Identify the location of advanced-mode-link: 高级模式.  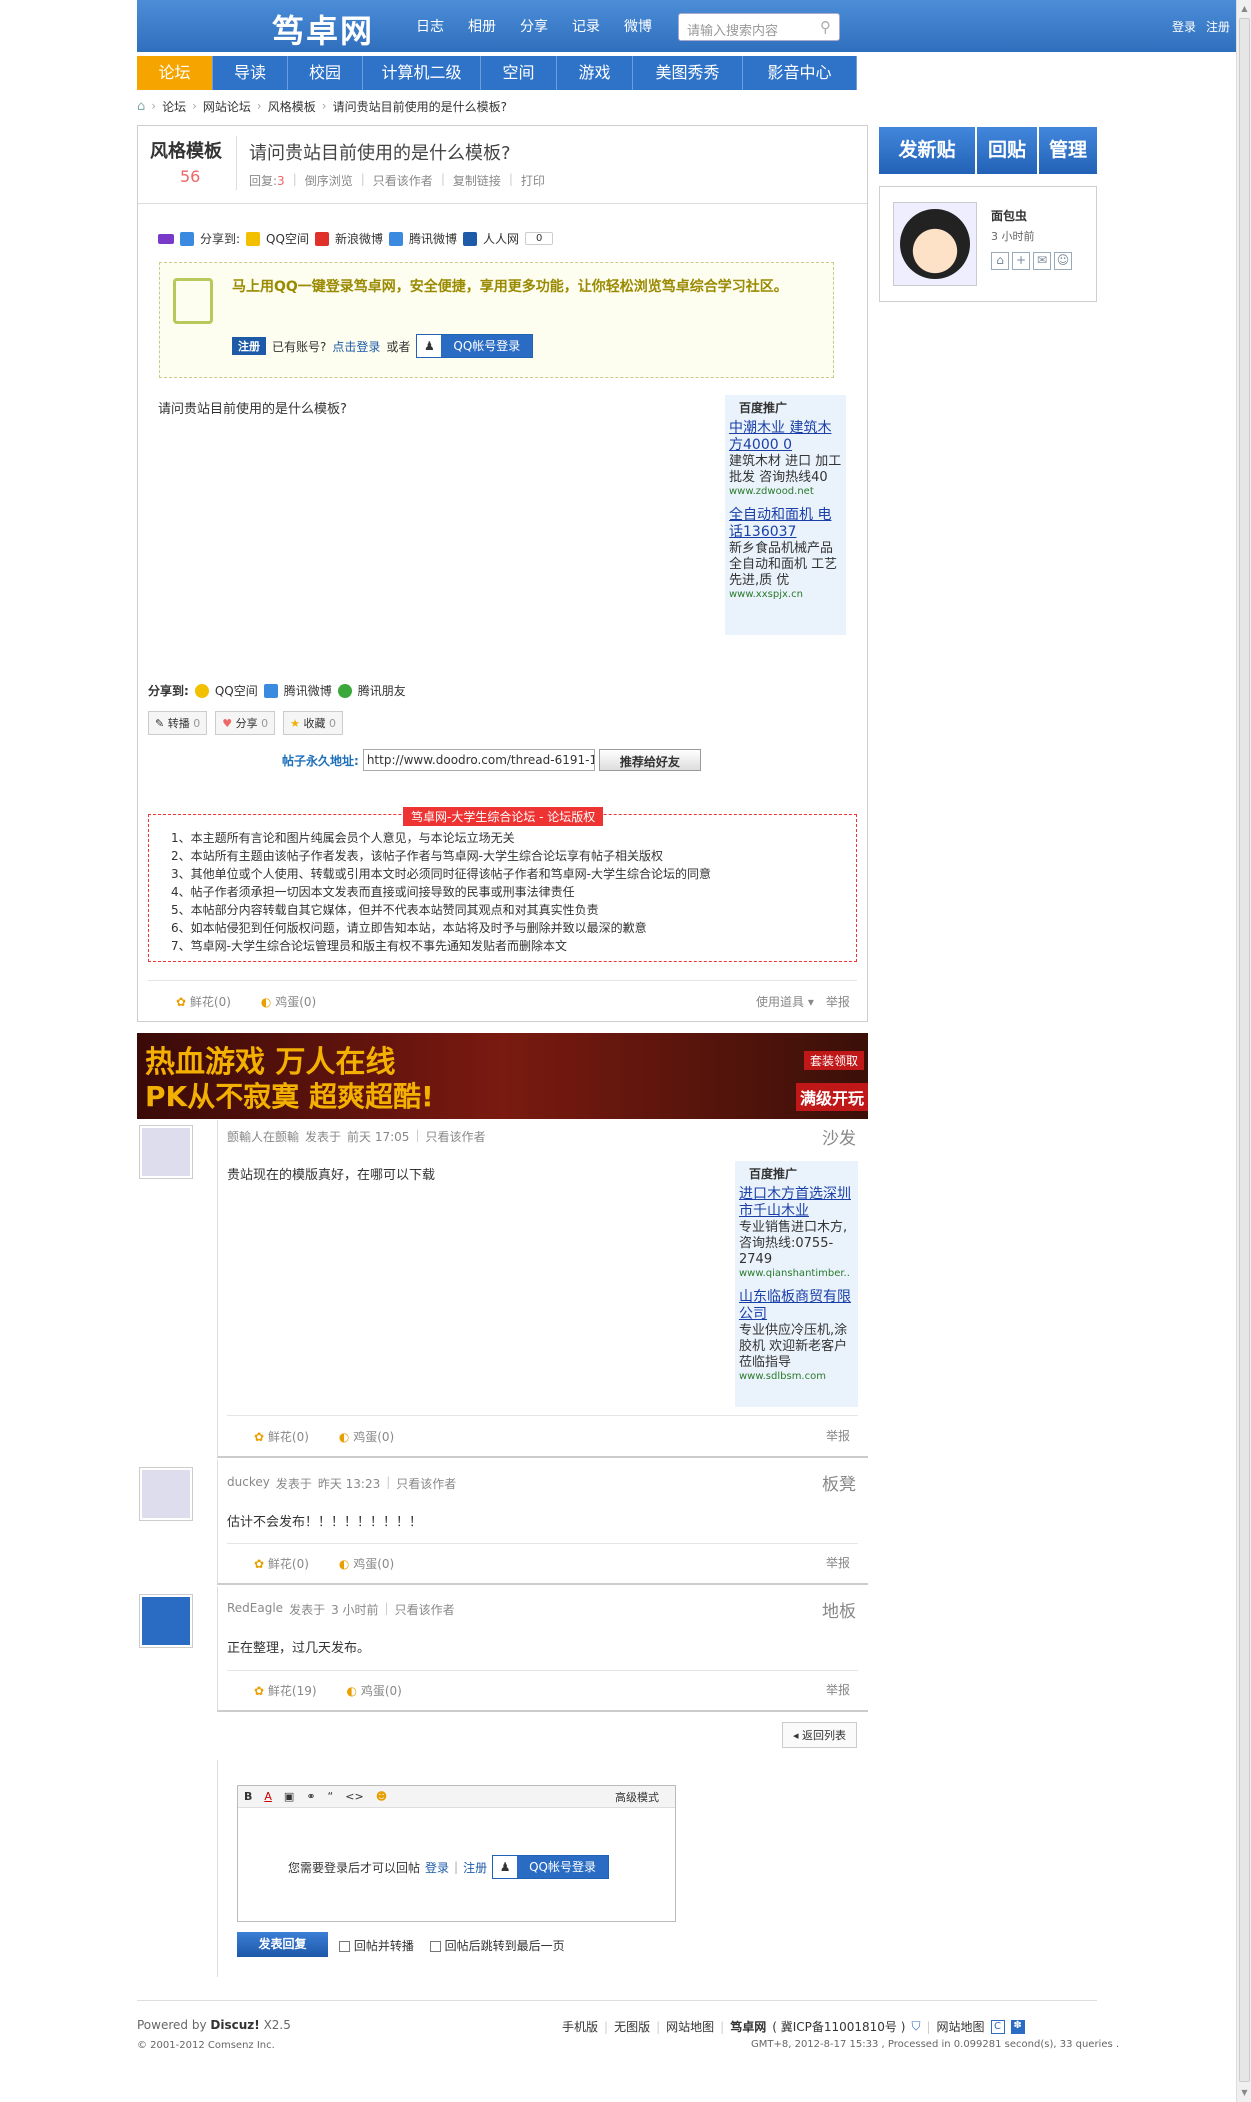
(637, 1797).